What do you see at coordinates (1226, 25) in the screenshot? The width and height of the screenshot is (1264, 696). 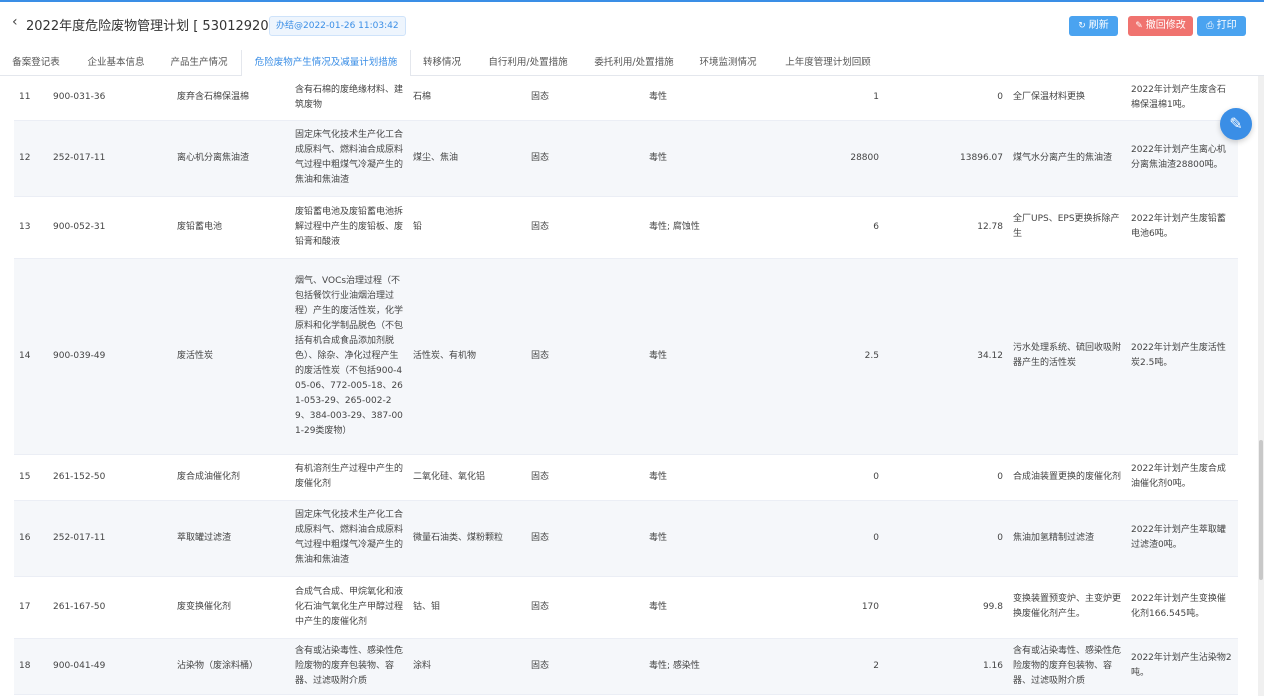 I see `print-label: 打印` at bounding box center [1226, 25].